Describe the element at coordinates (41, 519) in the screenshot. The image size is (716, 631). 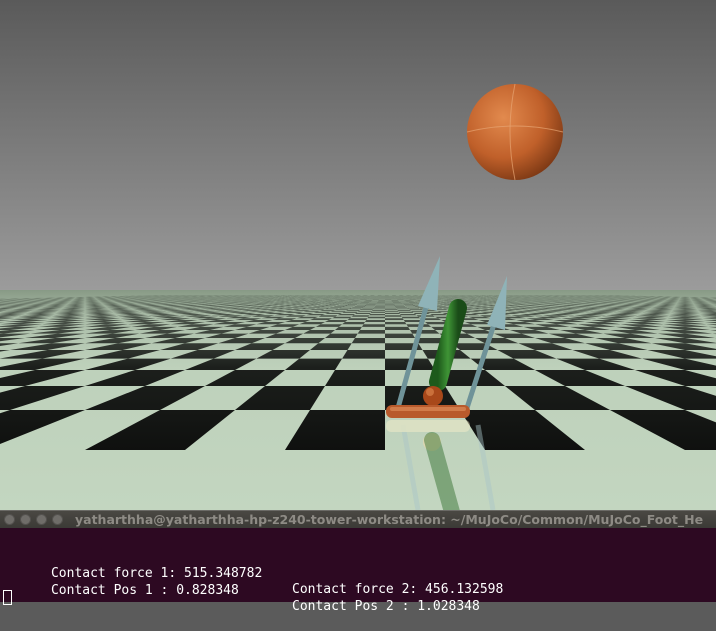
I see `maximize-window-icon` at that location.